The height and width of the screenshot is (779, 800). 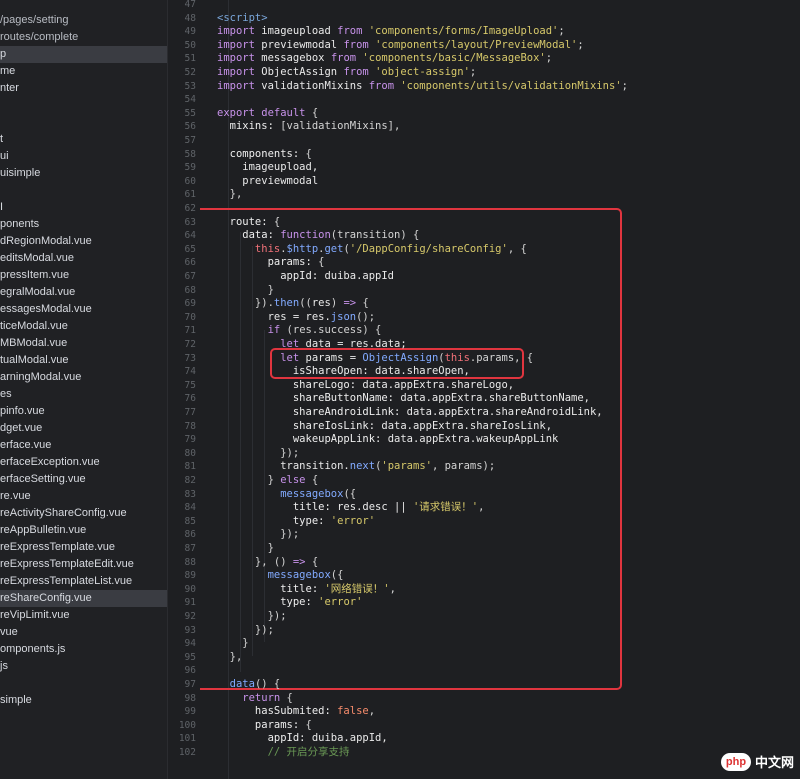 I want to click on sidebar-file-item: reExpressTemplateList.vue, so click(x=83, y=581).